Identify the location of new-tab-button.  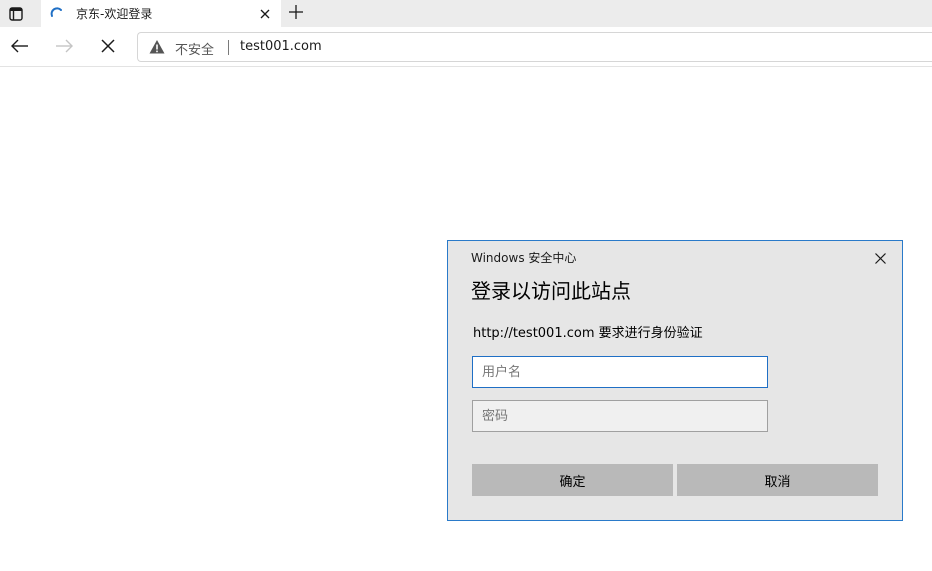
(296, 13).